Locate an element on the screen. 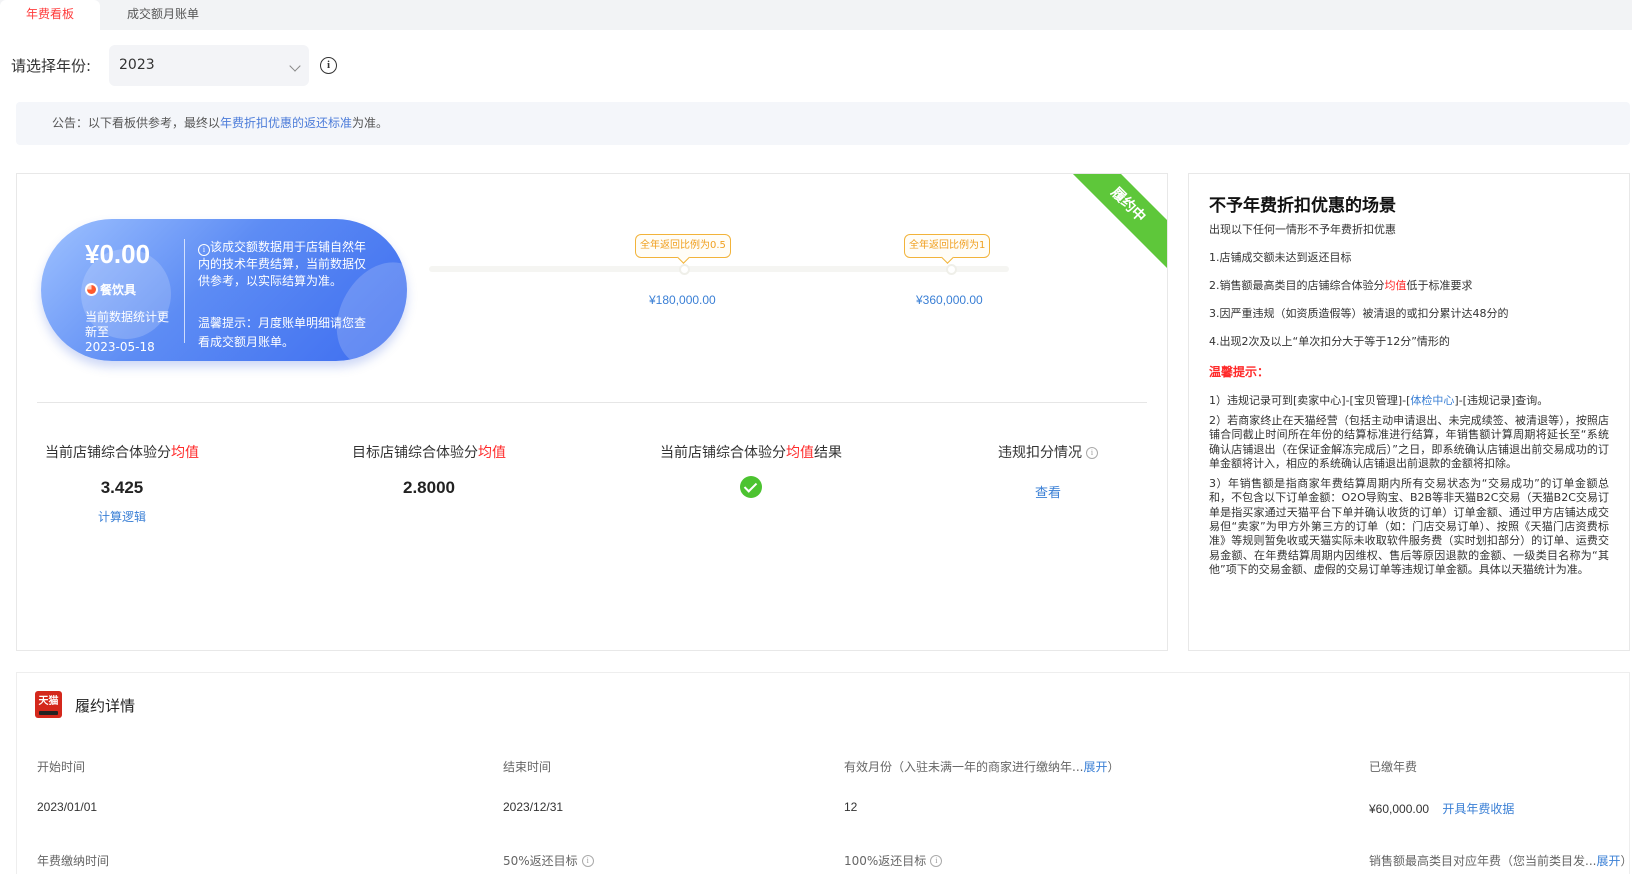 This screenshot has height=874, width=1632. metric-title-text: 目标店铺综合体验分 is located at coordinates (415, 453).